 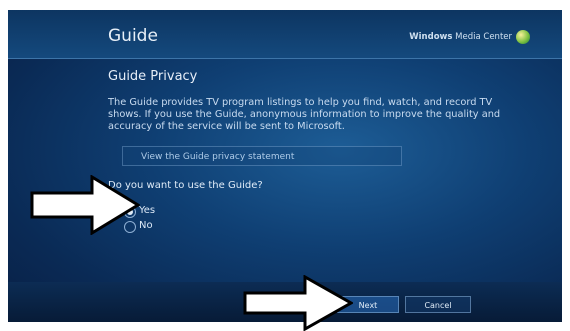 I want to click on arrow-to-yes-icon, so click(x=85, y=205).